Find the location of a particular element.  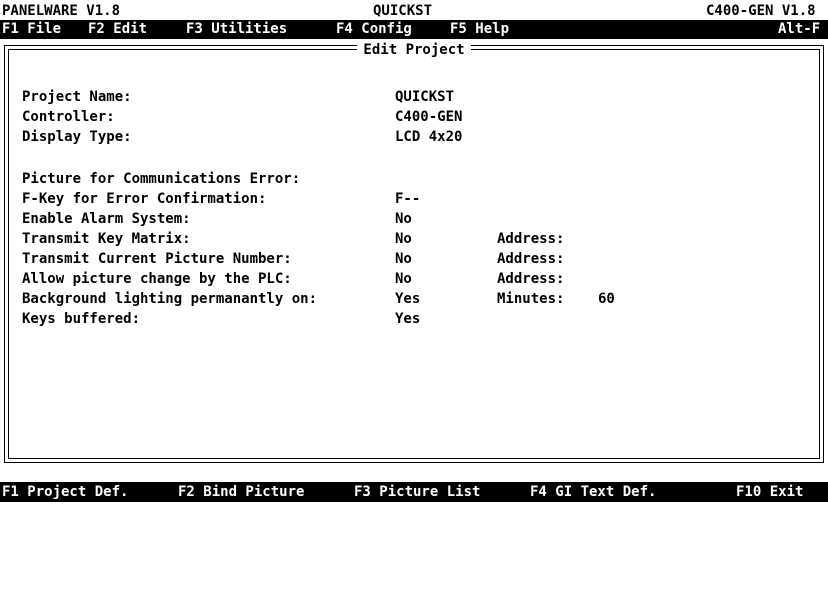

label-key-matrix-address: Address: is located at coordinates (531, 239).